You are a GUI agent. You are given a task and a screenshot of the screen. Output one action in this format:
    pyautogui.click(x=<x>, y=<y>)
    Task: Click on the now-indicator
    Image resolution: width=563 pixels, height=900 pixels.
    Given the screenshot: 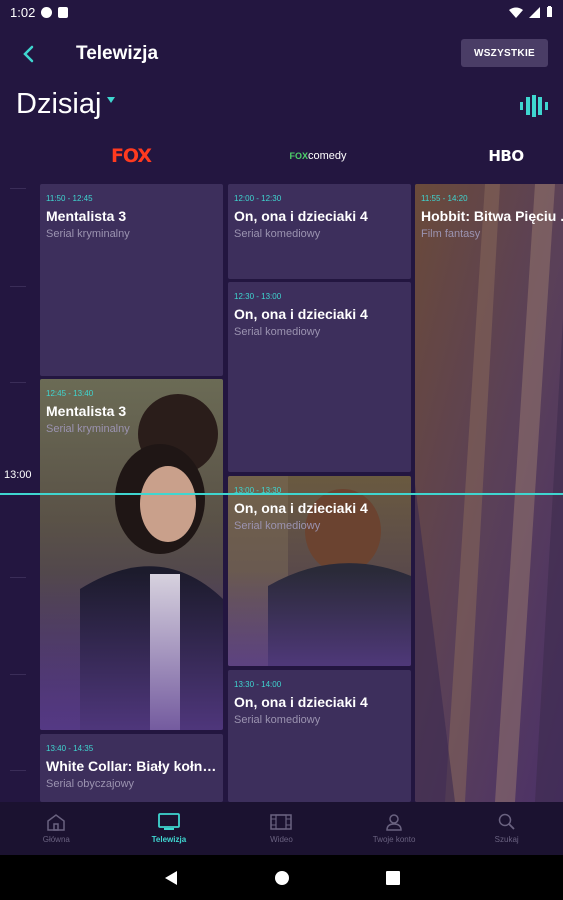 What is the action you would take?
    pyautogui.click(x=281, y=494)
    